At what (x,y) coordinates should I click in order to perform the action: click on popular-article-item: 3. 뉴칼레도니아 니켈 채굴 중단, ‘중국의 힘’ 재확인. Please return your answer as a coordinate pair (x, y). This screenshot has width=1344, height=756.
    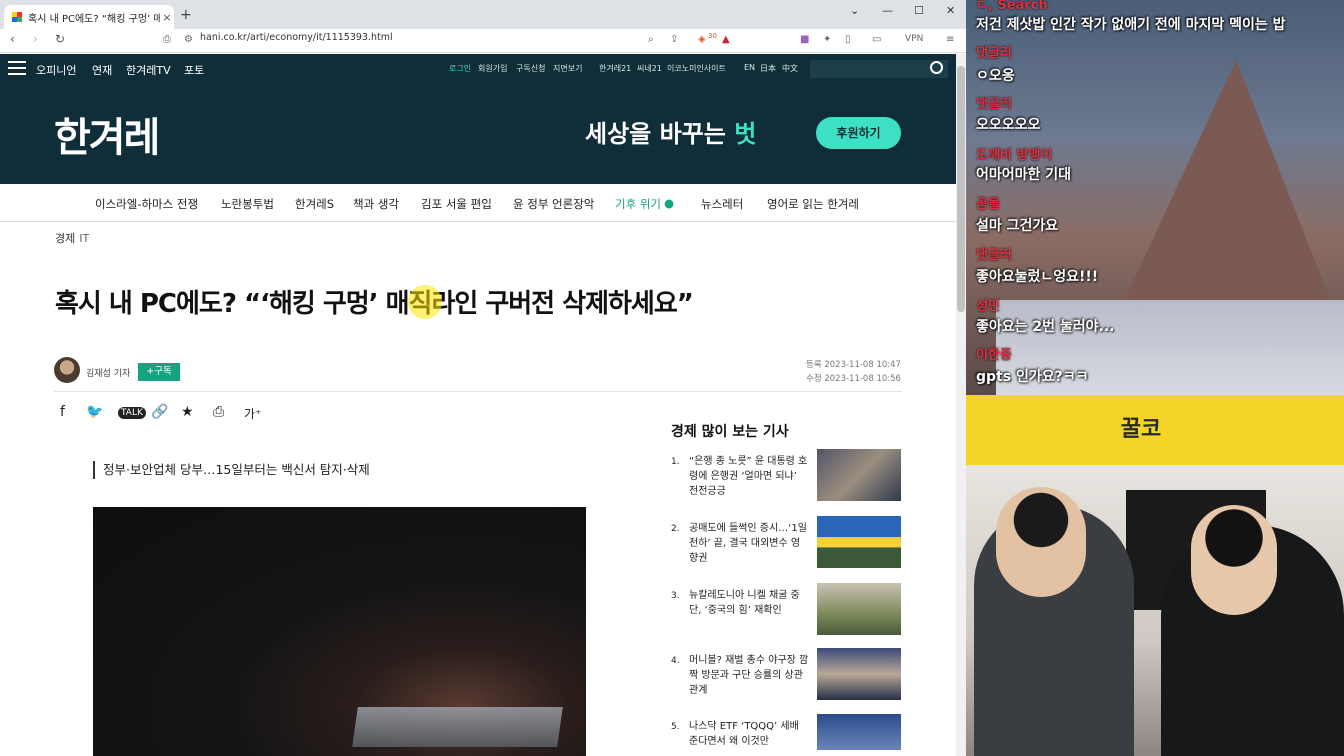
    Looking at the image, I should click on (787, 613).